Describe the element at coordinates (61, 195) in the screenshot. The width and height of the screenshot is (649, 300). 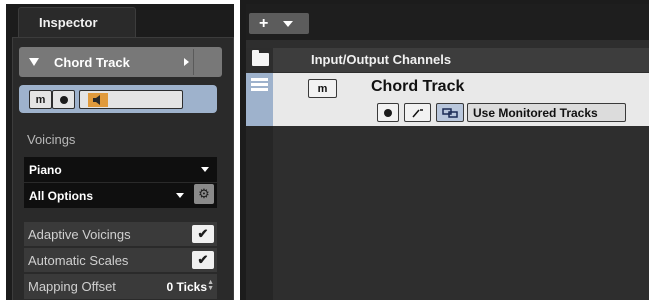
I see `voicing-options-value: All Options` at that location.